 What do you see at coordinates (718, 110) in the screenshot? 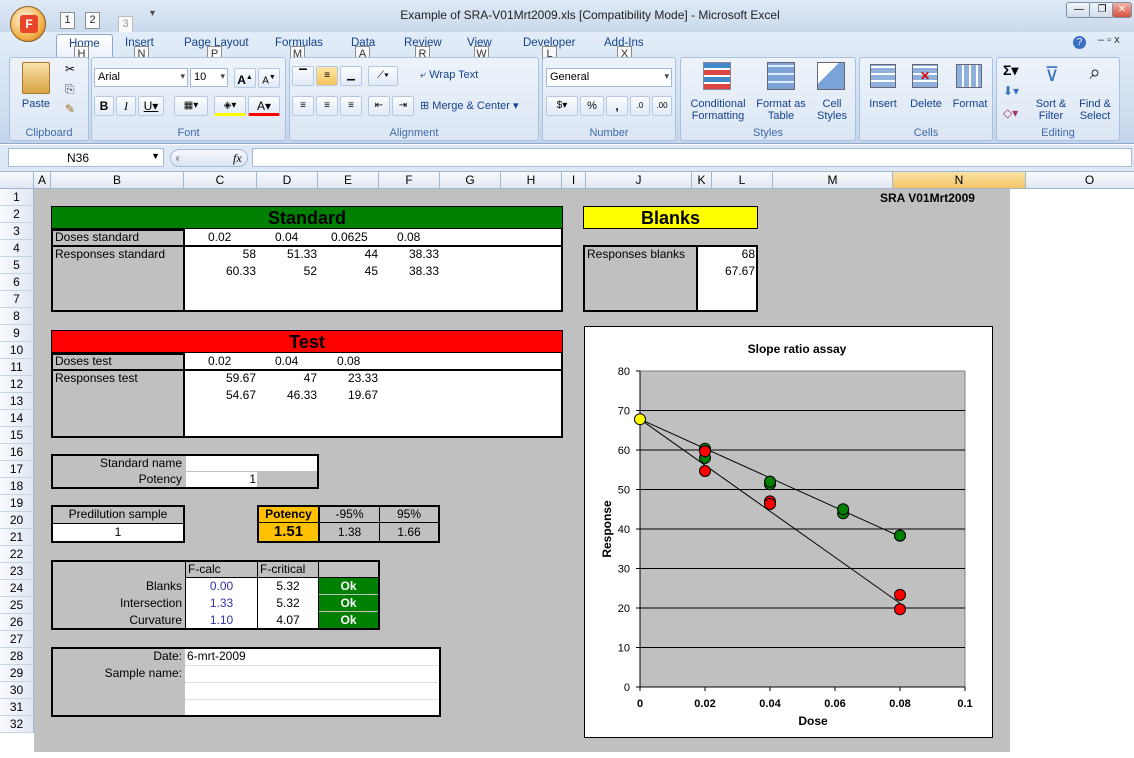
I see `conditional-formatting-button: Conditional Formatting` at bounding box center [718, 110].